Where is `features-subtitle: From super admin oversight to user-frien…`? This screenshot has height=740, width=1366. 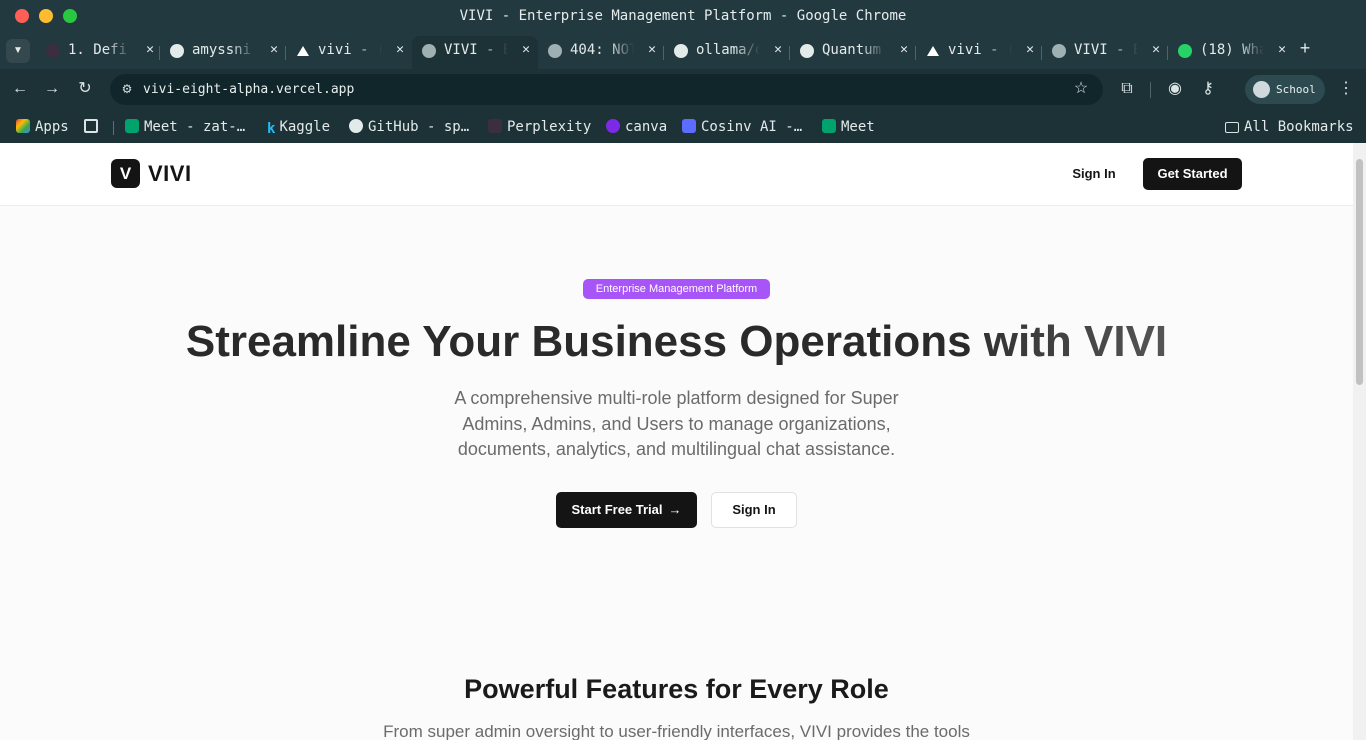 features-subtitle: From super admin oversight to user-frien… is located at coordinates (676, 731).